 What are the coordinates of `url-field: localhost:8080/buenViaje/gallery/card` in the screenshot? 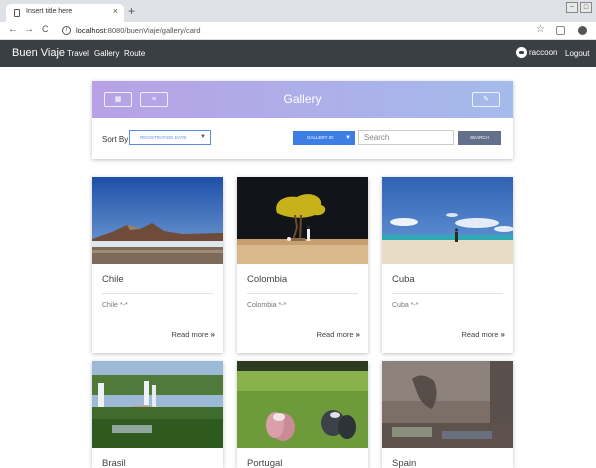 It's located at (138, 30).